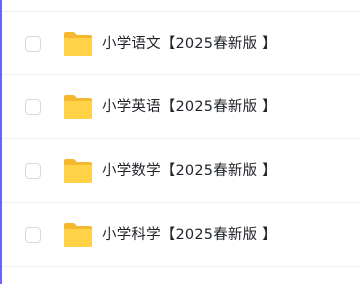  Describe the element at coordinates (189, 107) in the screenshot. I see `file-name: 小学英语【2025春新版 】` at that location.